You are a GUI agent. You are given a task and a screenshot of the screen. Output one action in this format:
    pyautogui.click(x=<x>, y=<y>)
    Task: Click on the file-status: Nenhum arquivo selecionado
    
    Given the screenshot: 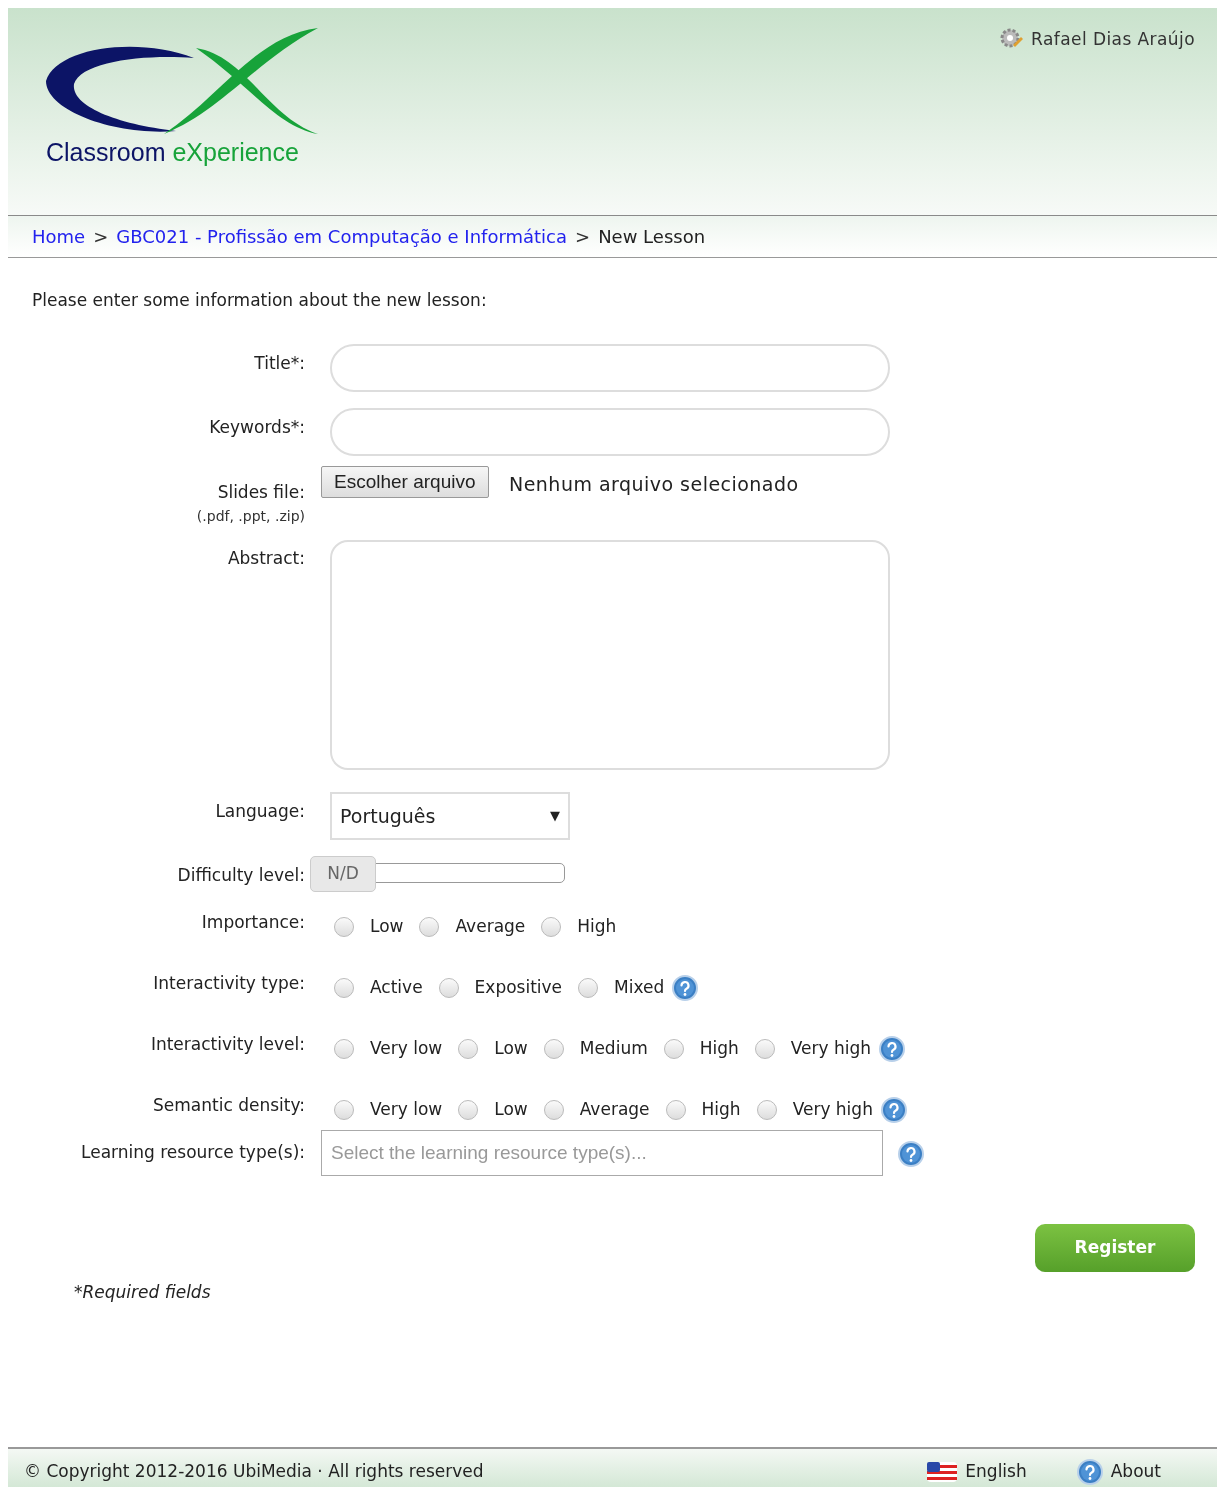 What is the action you would take?
    pyautogui.click(x=654, y=484)
    